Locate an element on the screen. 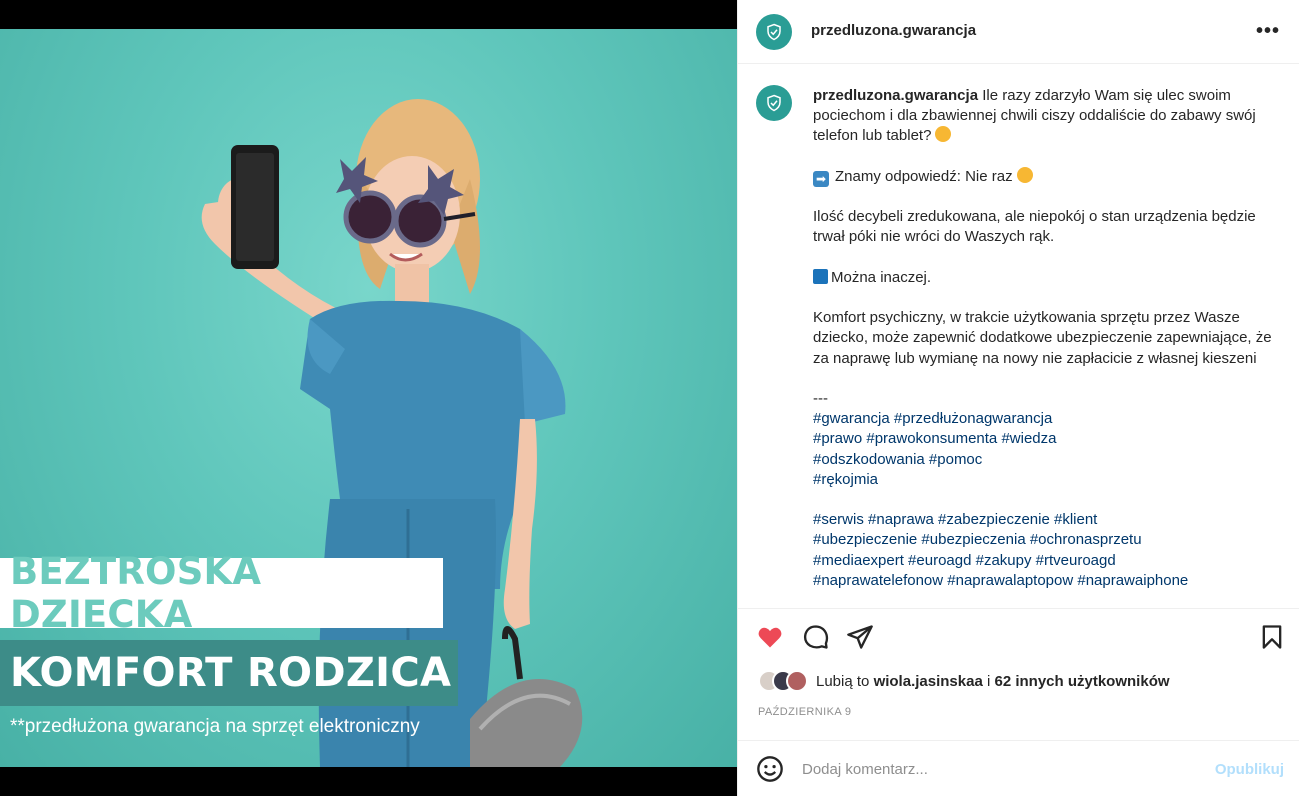 The image size is (1299, 796). publish-button: Opublikuj is located at coordinates (1249, 769).